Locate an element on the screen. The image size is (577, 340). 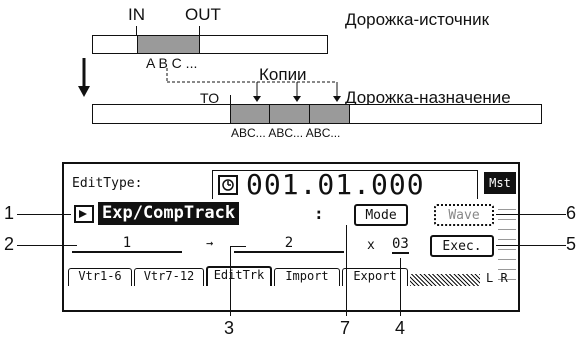
source-track-value: 1 is located at coordinates (127, 244).